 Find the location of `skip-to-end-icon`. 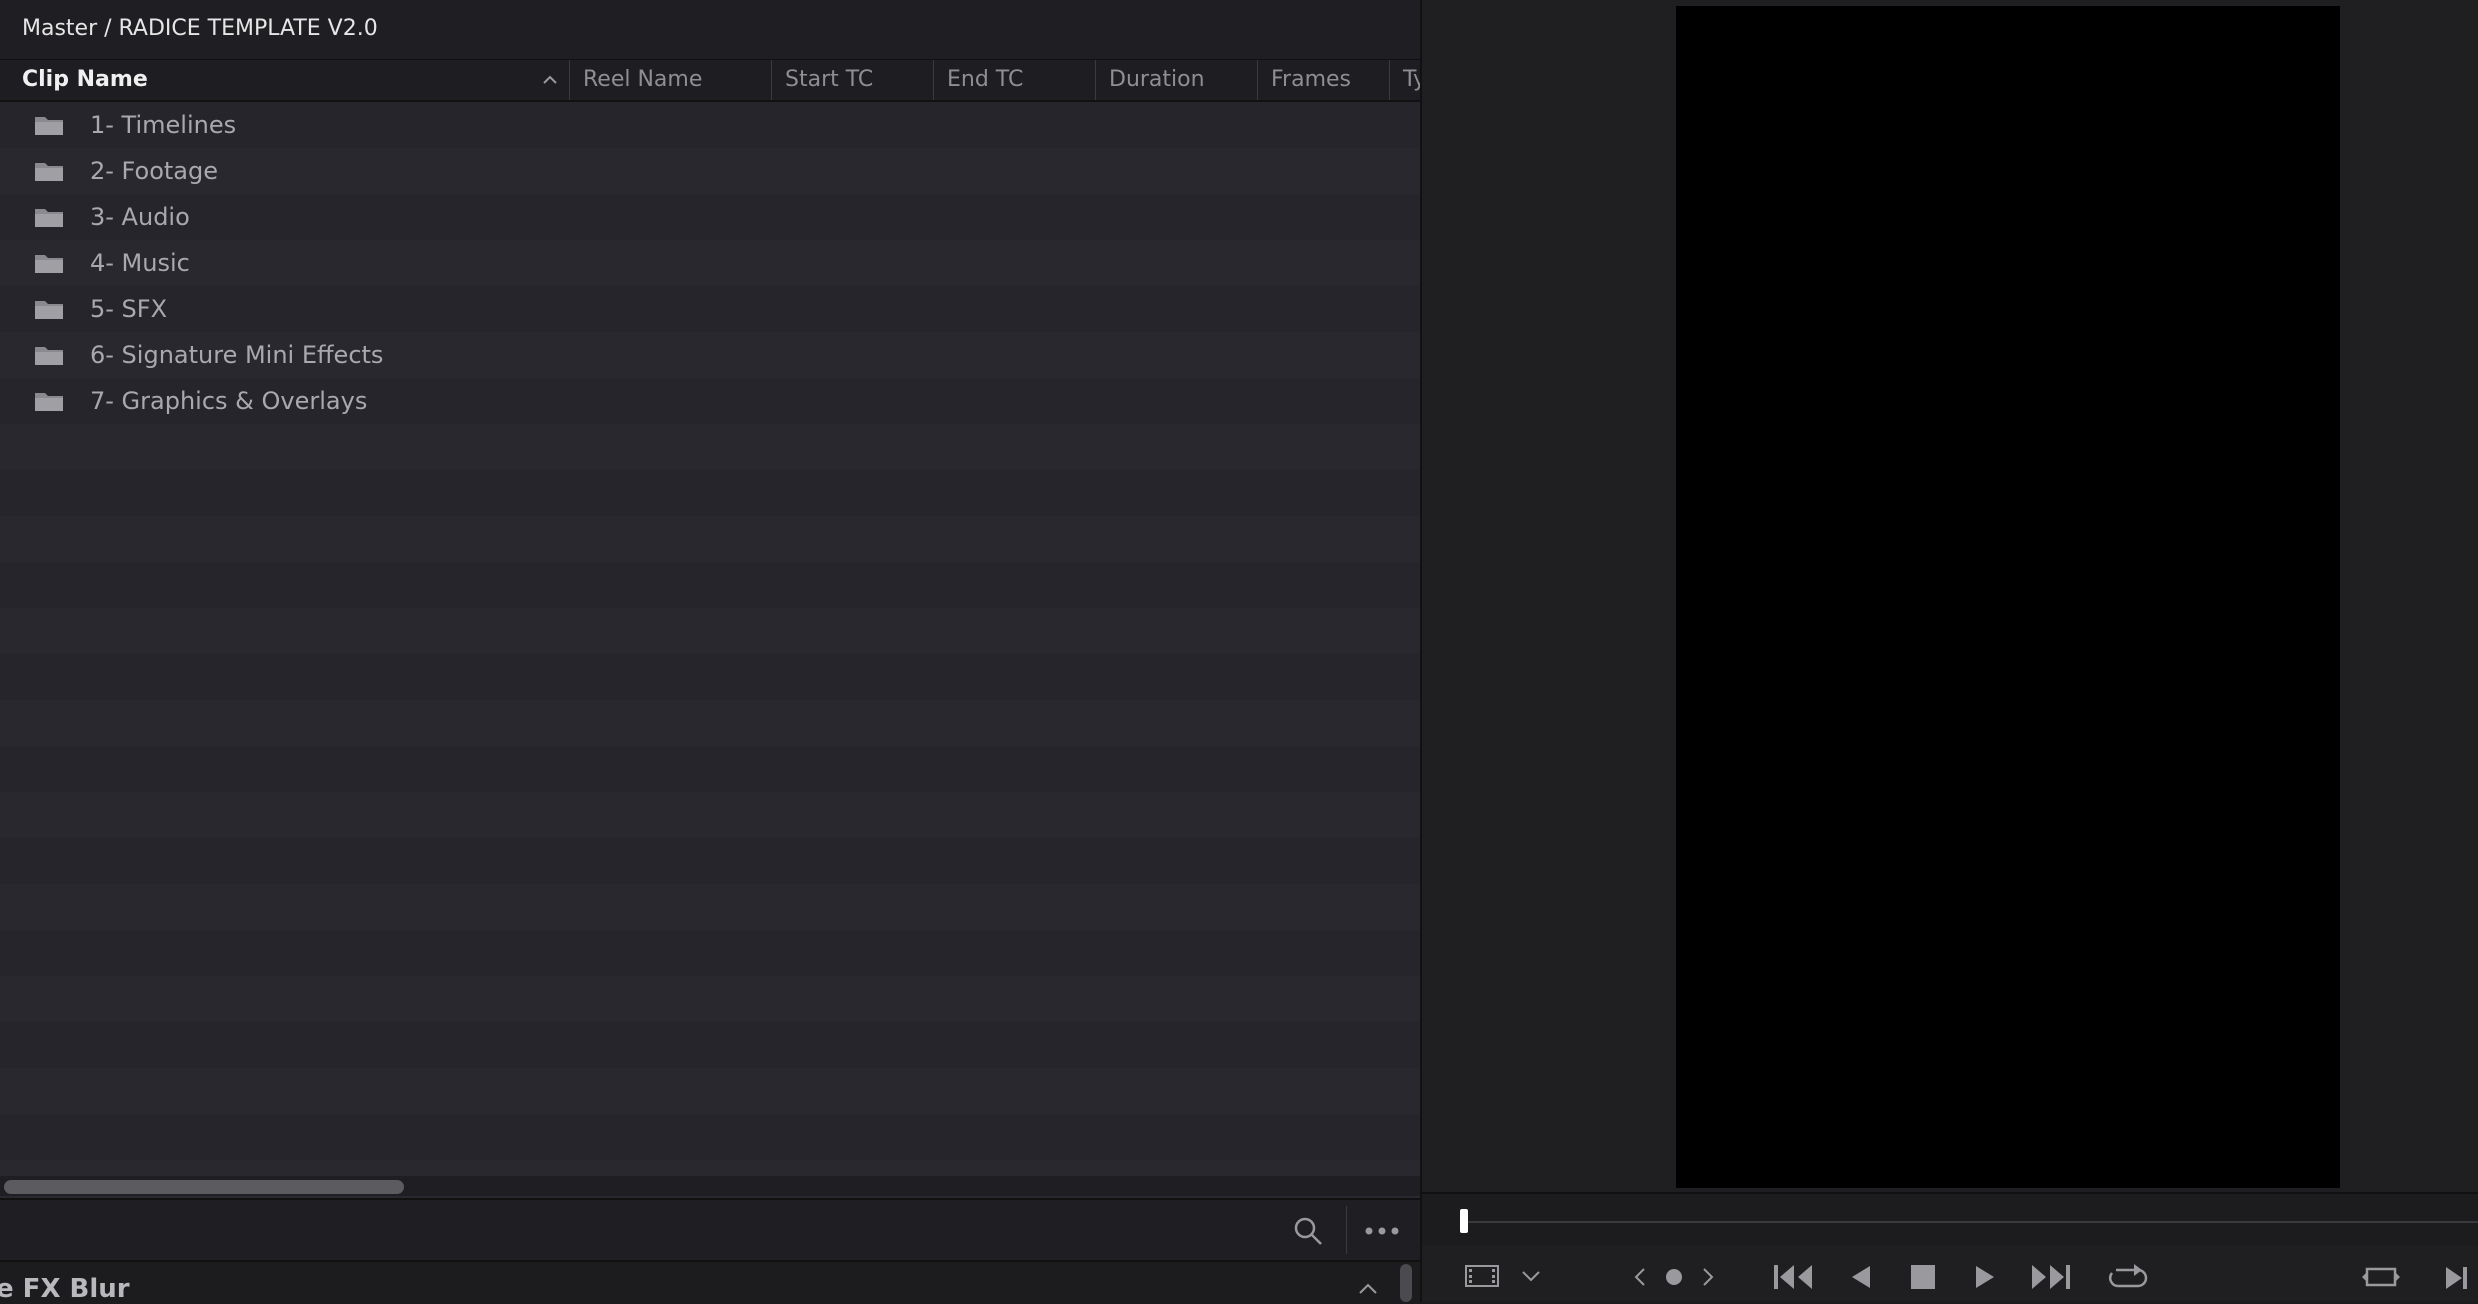

skip-to-end-icon is located at coordinates (2050, 1277).